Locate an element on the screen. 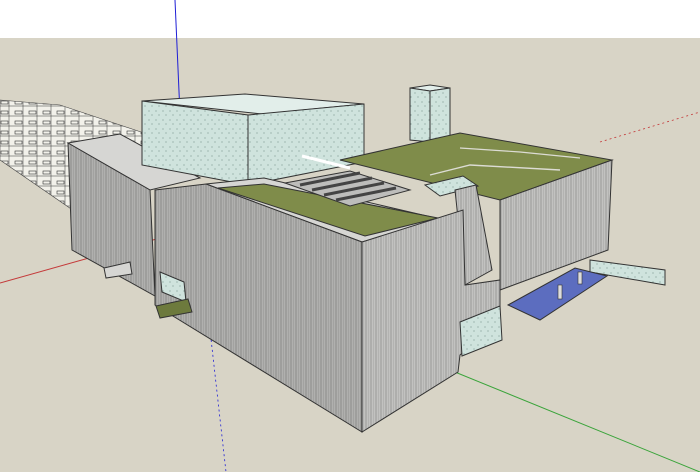 The image size is (700, 472). sky is located at coordinates (350, 19).